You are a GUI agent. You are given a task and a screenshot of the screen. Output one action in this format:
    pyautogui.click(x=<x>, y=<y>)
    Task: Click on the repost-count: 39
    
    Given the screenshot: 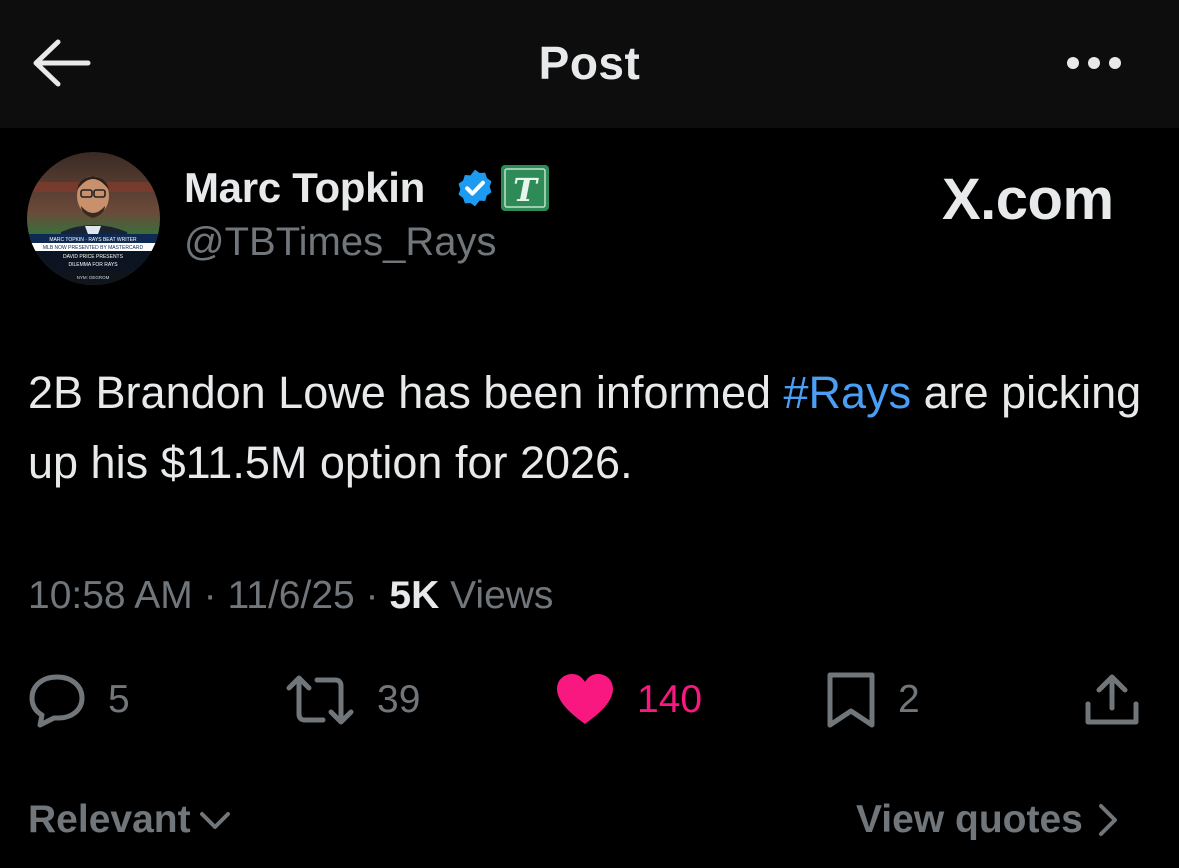 What is the action you would take?
    pyautogui.click(x=399, y=699)
    